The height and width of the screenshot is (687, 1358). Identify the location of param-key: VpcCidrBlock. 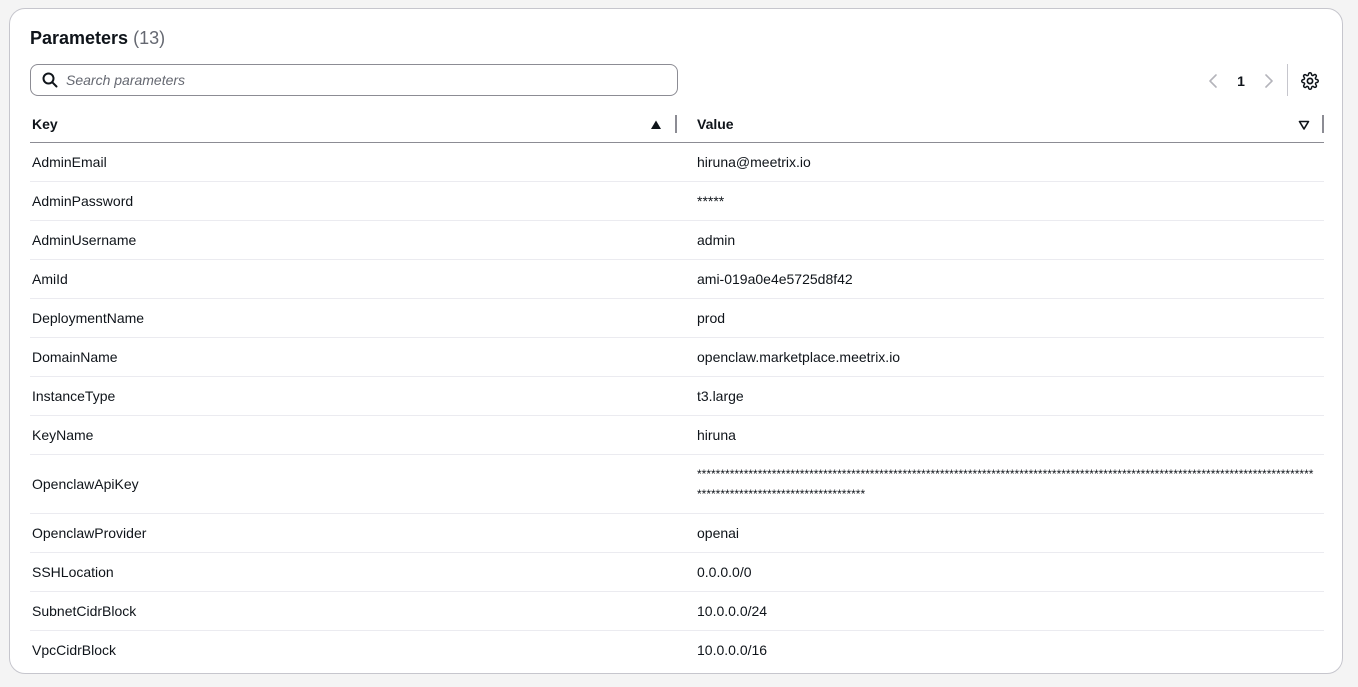
(74, 650).